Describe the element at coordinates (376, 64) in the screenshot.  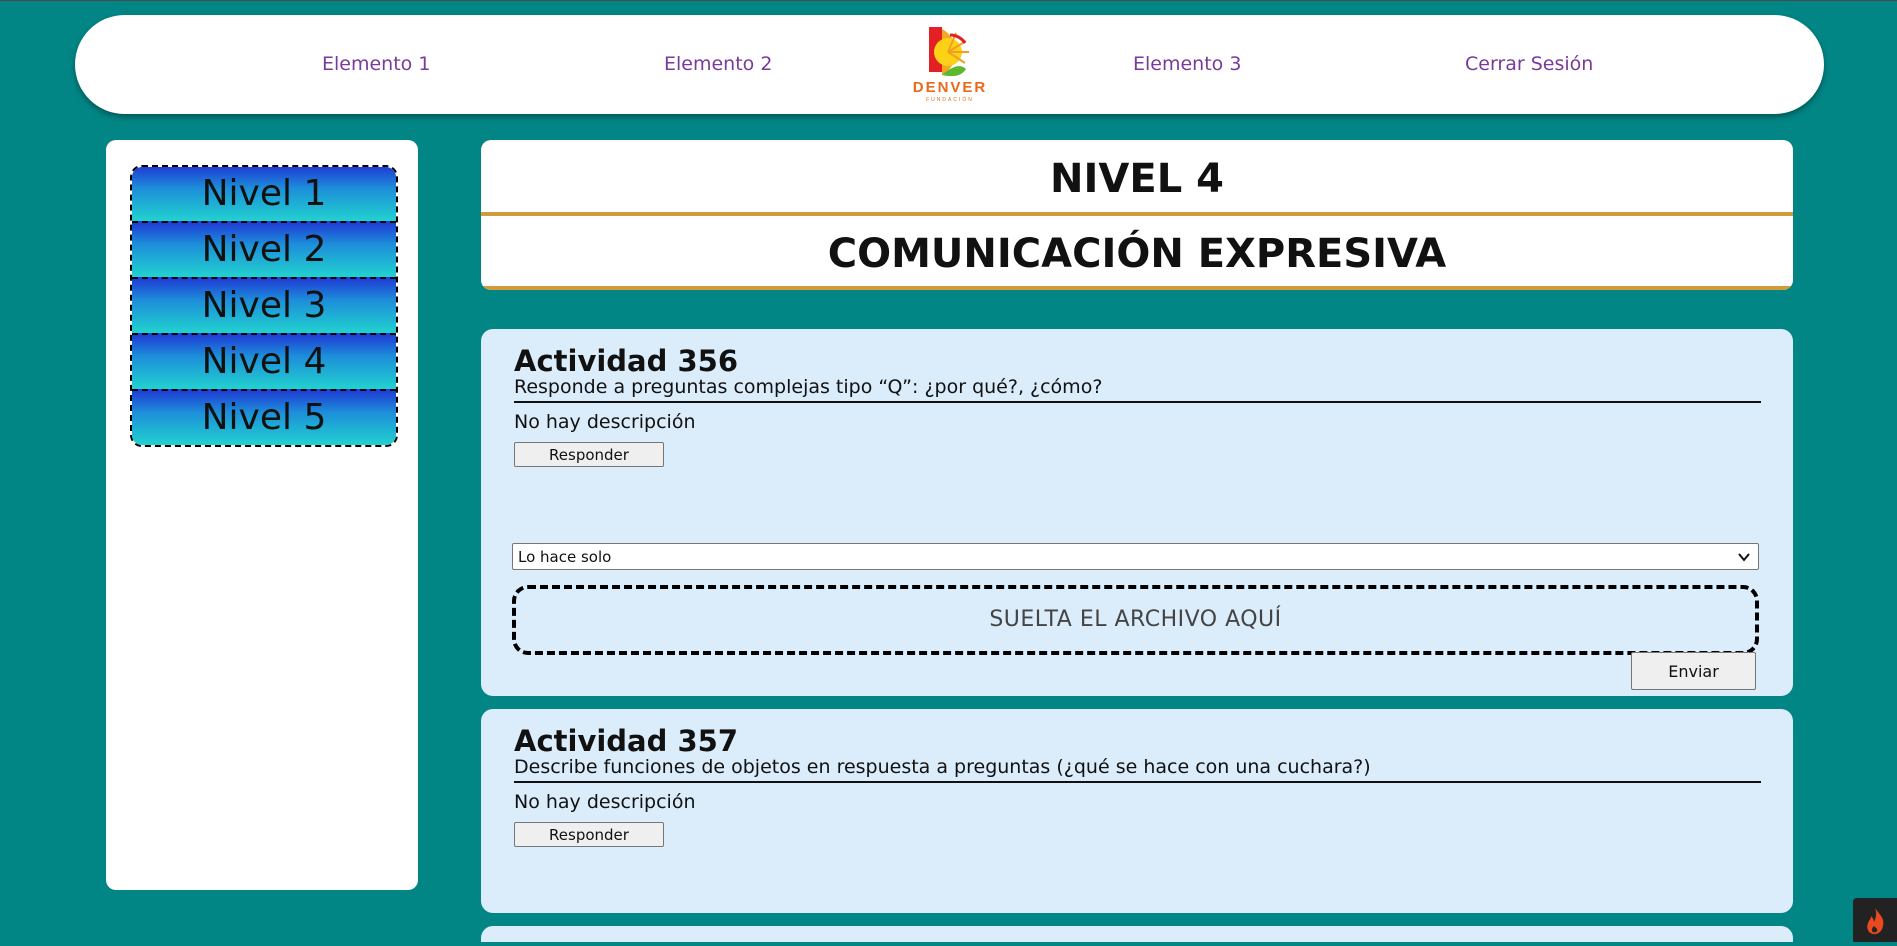
I see `nav-item-elemento-1: Elemento 1` at that location.